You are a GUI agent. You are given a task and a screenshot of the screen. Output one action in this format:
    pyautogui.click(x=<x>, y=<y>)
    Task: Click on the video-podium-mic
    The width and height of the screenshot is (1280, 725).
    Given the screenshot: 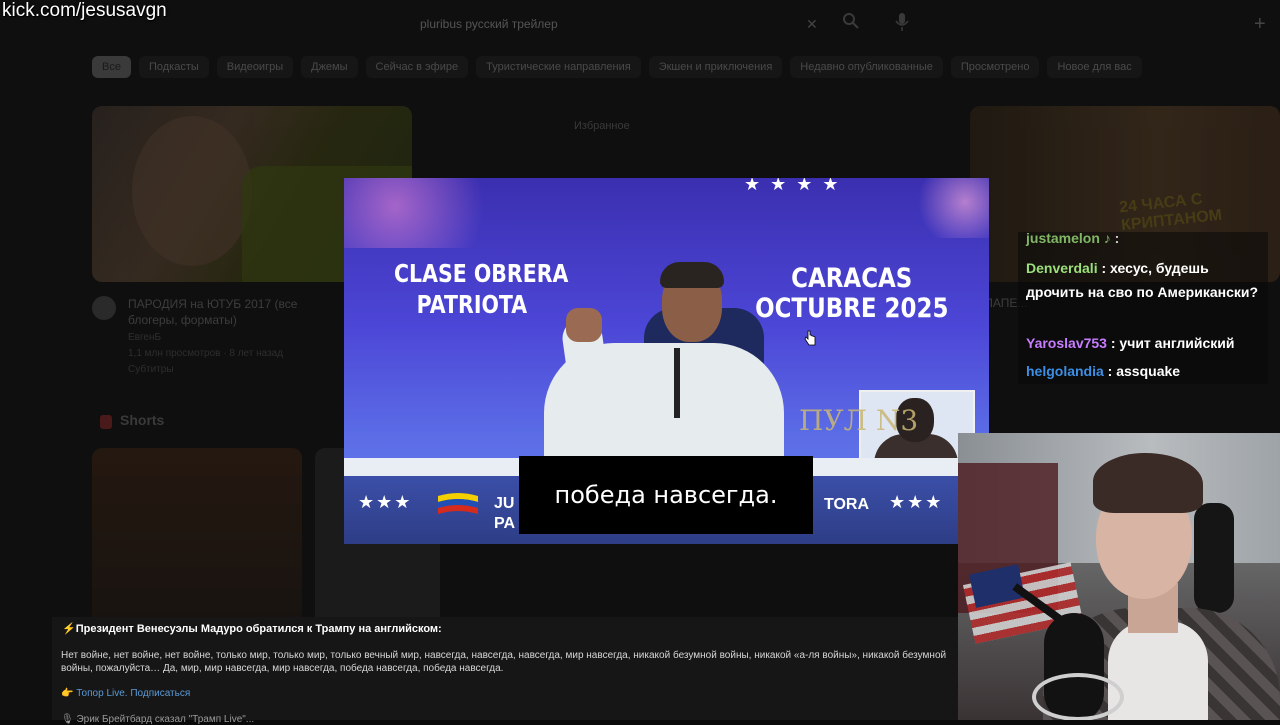 What is the action you would take?
    pyautogui.click(x=677, y=383)
    